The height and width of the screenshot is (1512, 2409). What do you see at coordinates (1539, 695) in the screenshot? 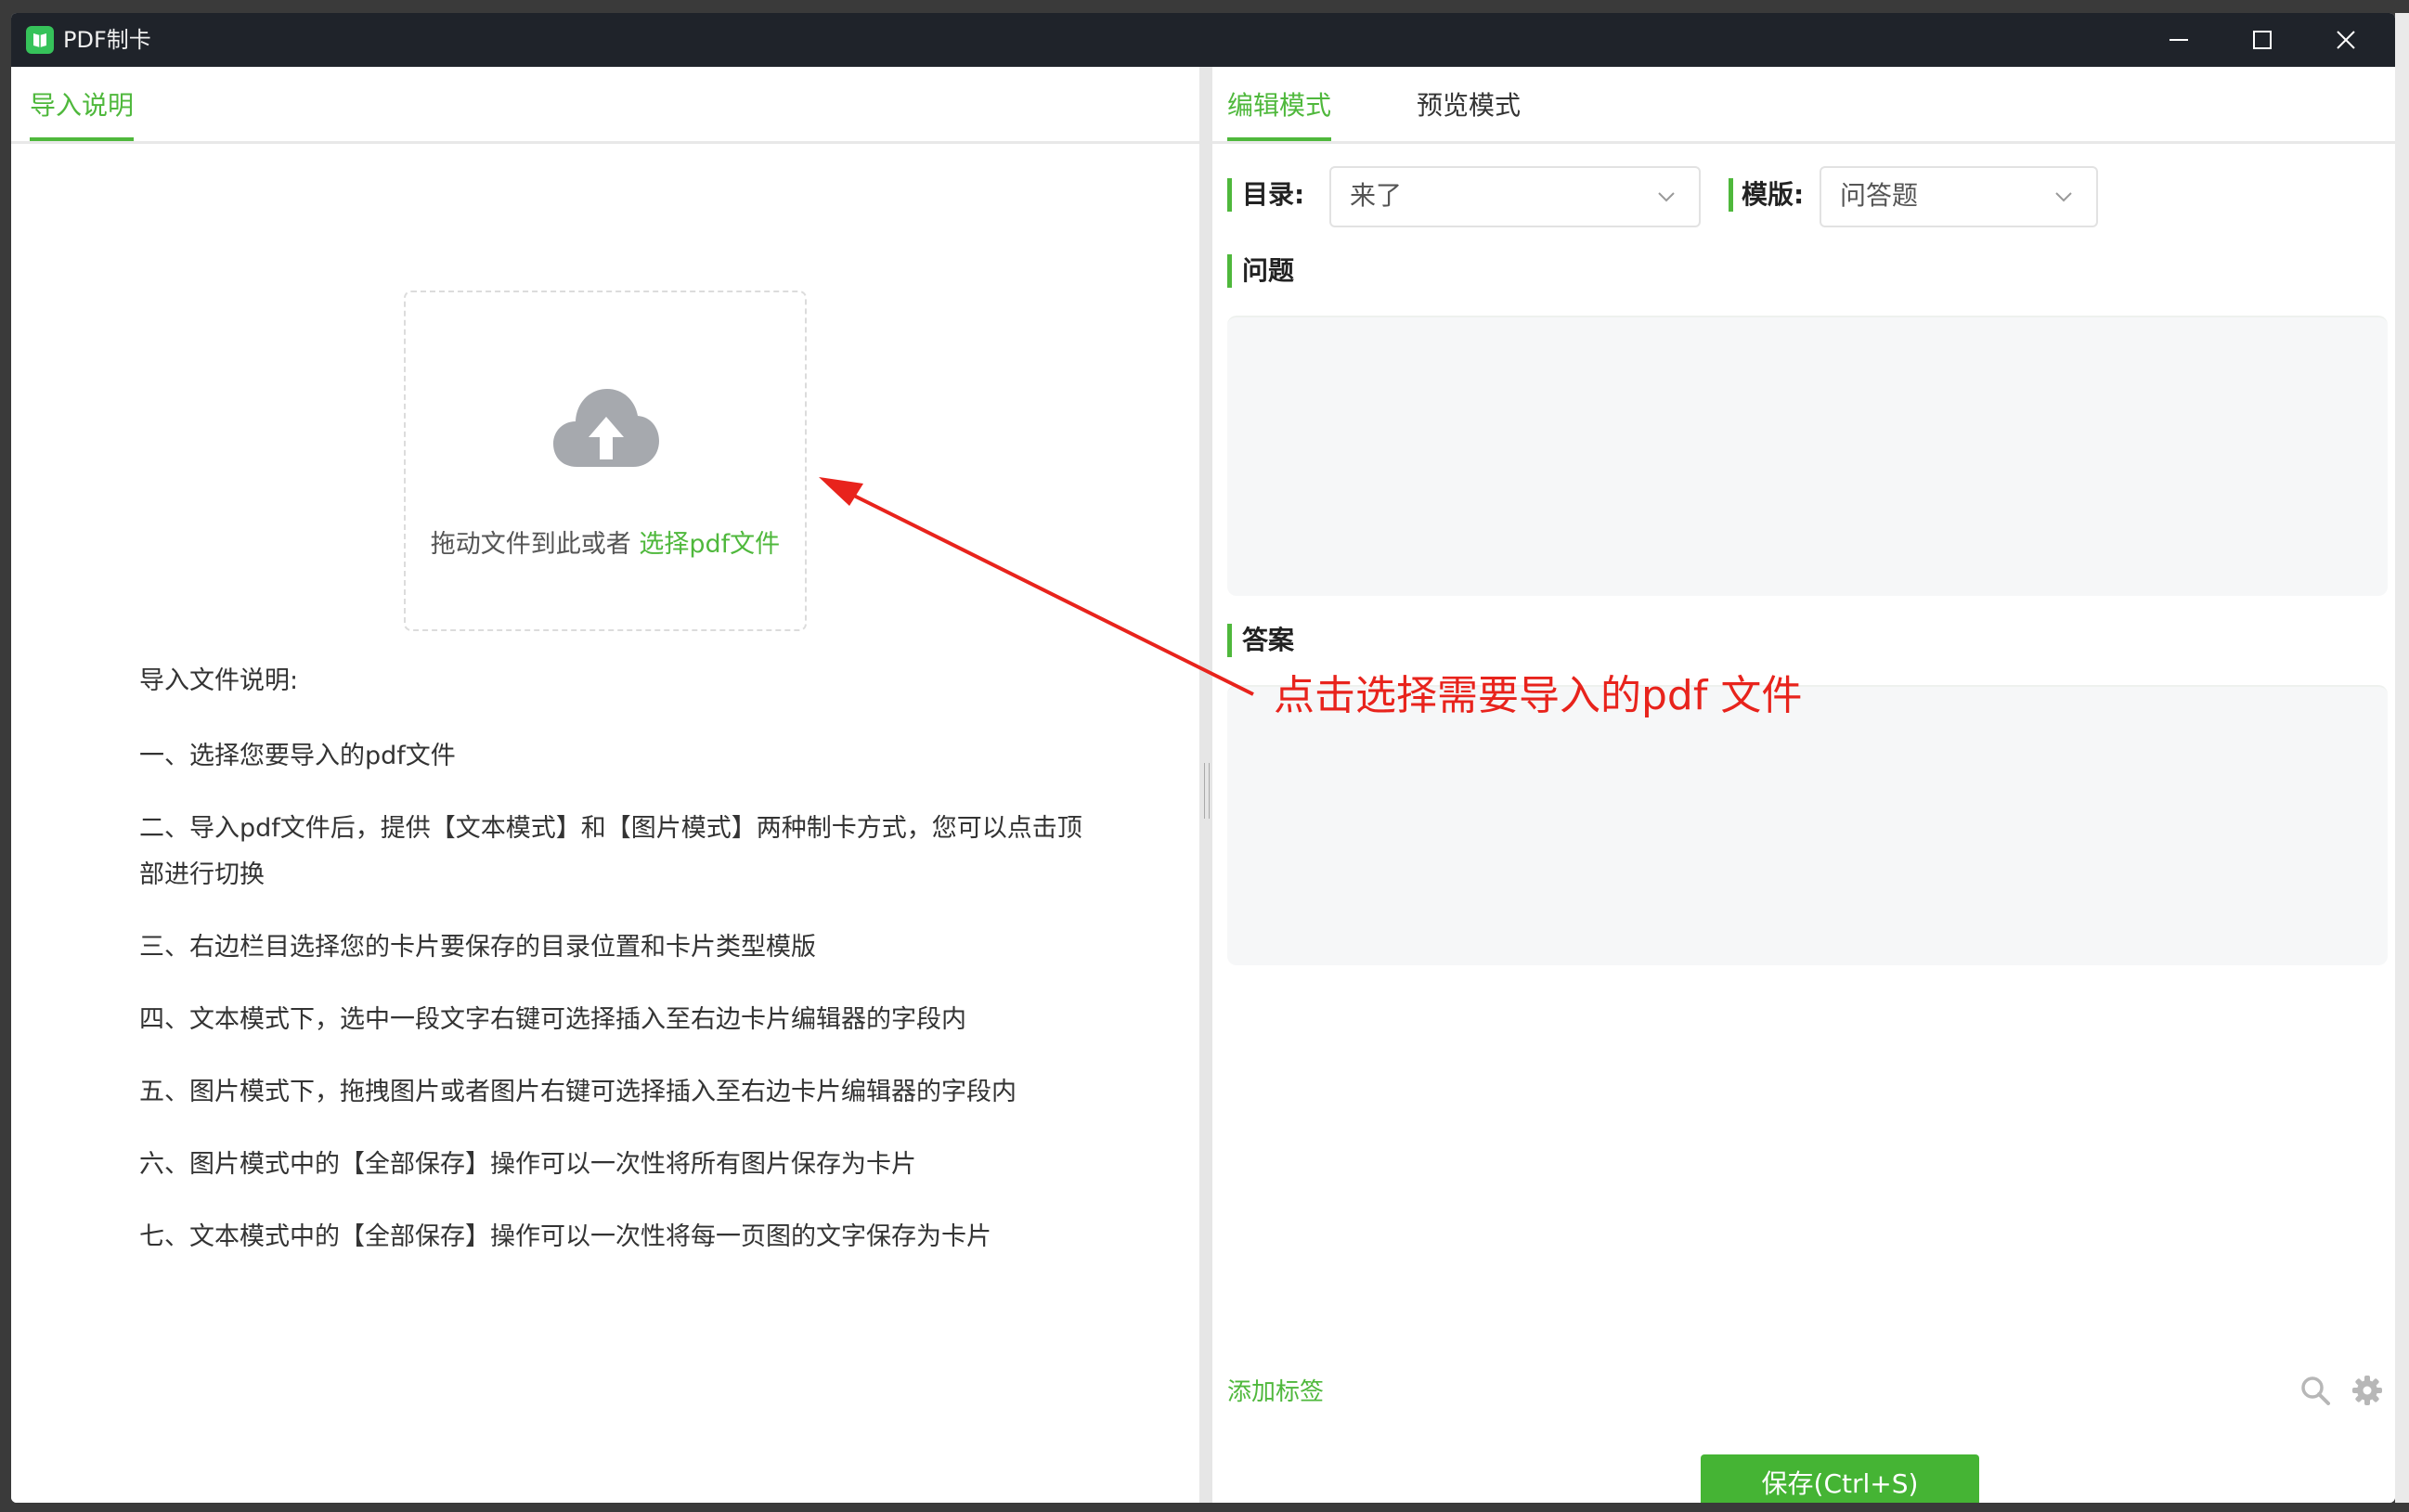
I see `annotation-text: 点击选择需要导入的pdf 文件` at bounding box center [1539, 695].